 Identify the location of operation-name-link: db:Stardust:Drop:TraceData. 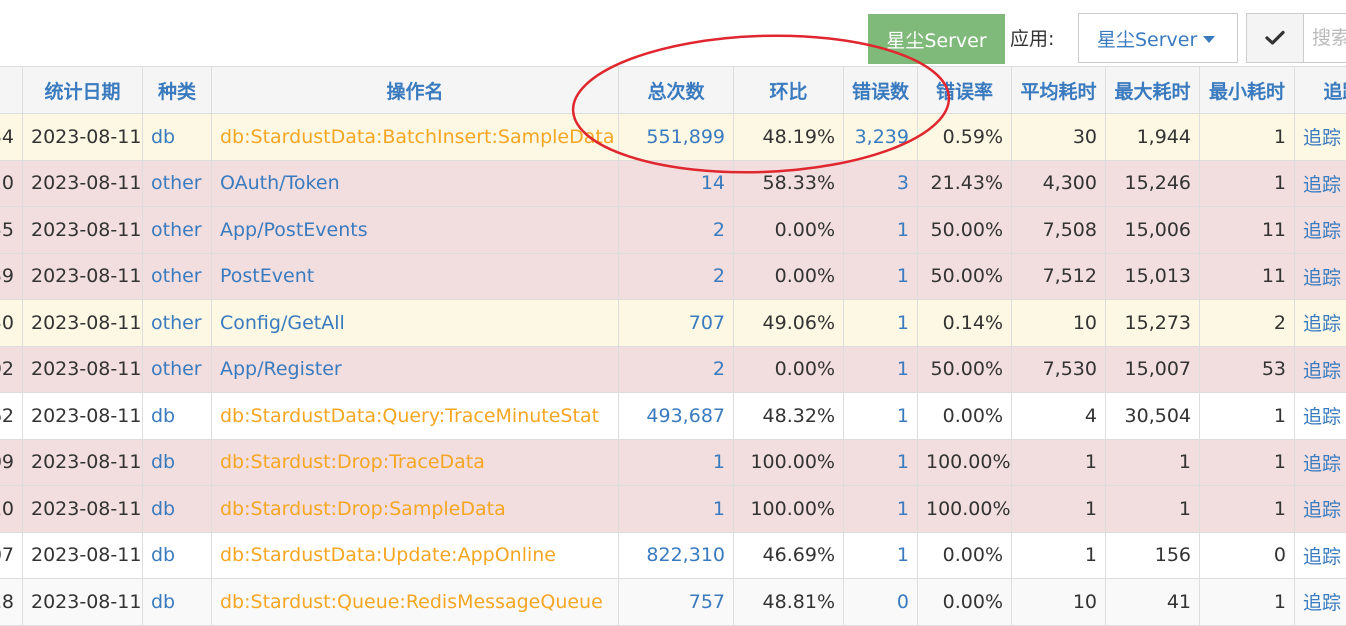
(415, 462).